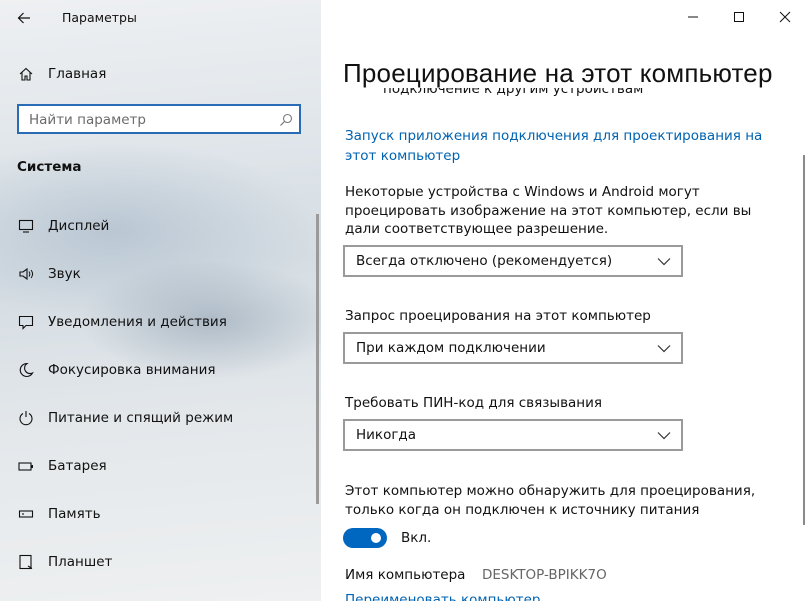  What do you see at coordinates (158, 226) in the screenshot?
I see `sidebar-item-display: Дисплей` at bounding box center [158, 226].